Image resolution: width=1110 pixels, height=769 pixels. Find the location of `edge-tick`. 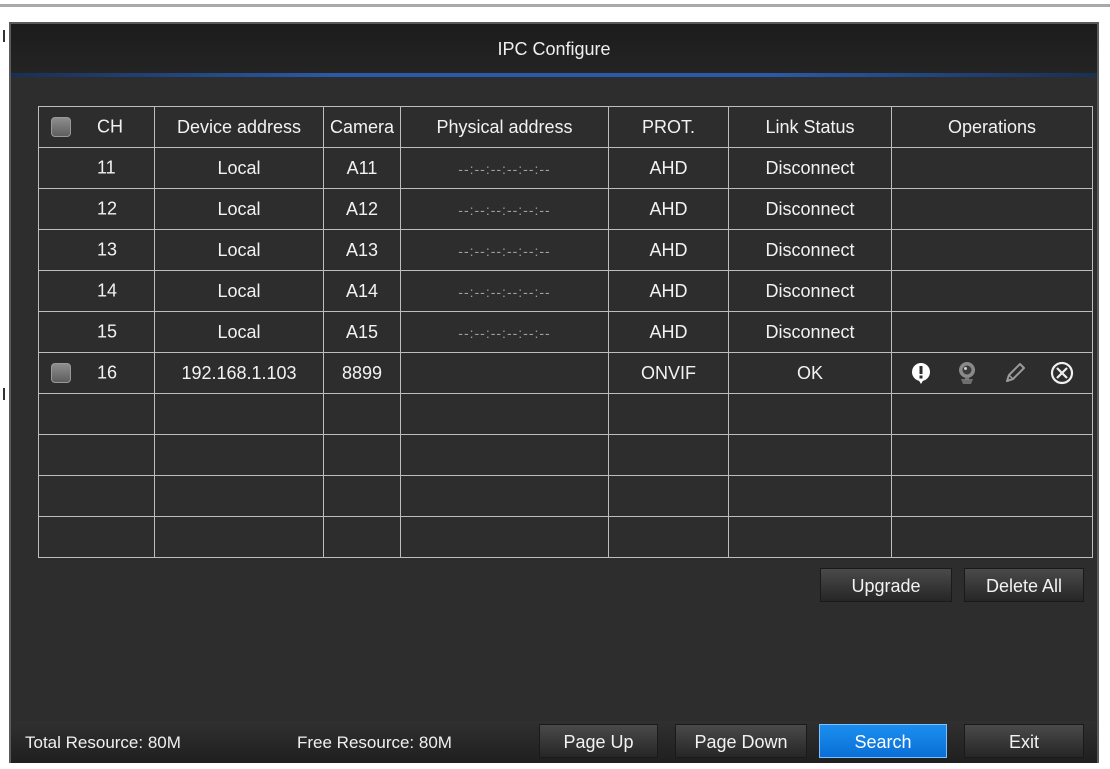

edge-tick is located at coordinates (4, 394).